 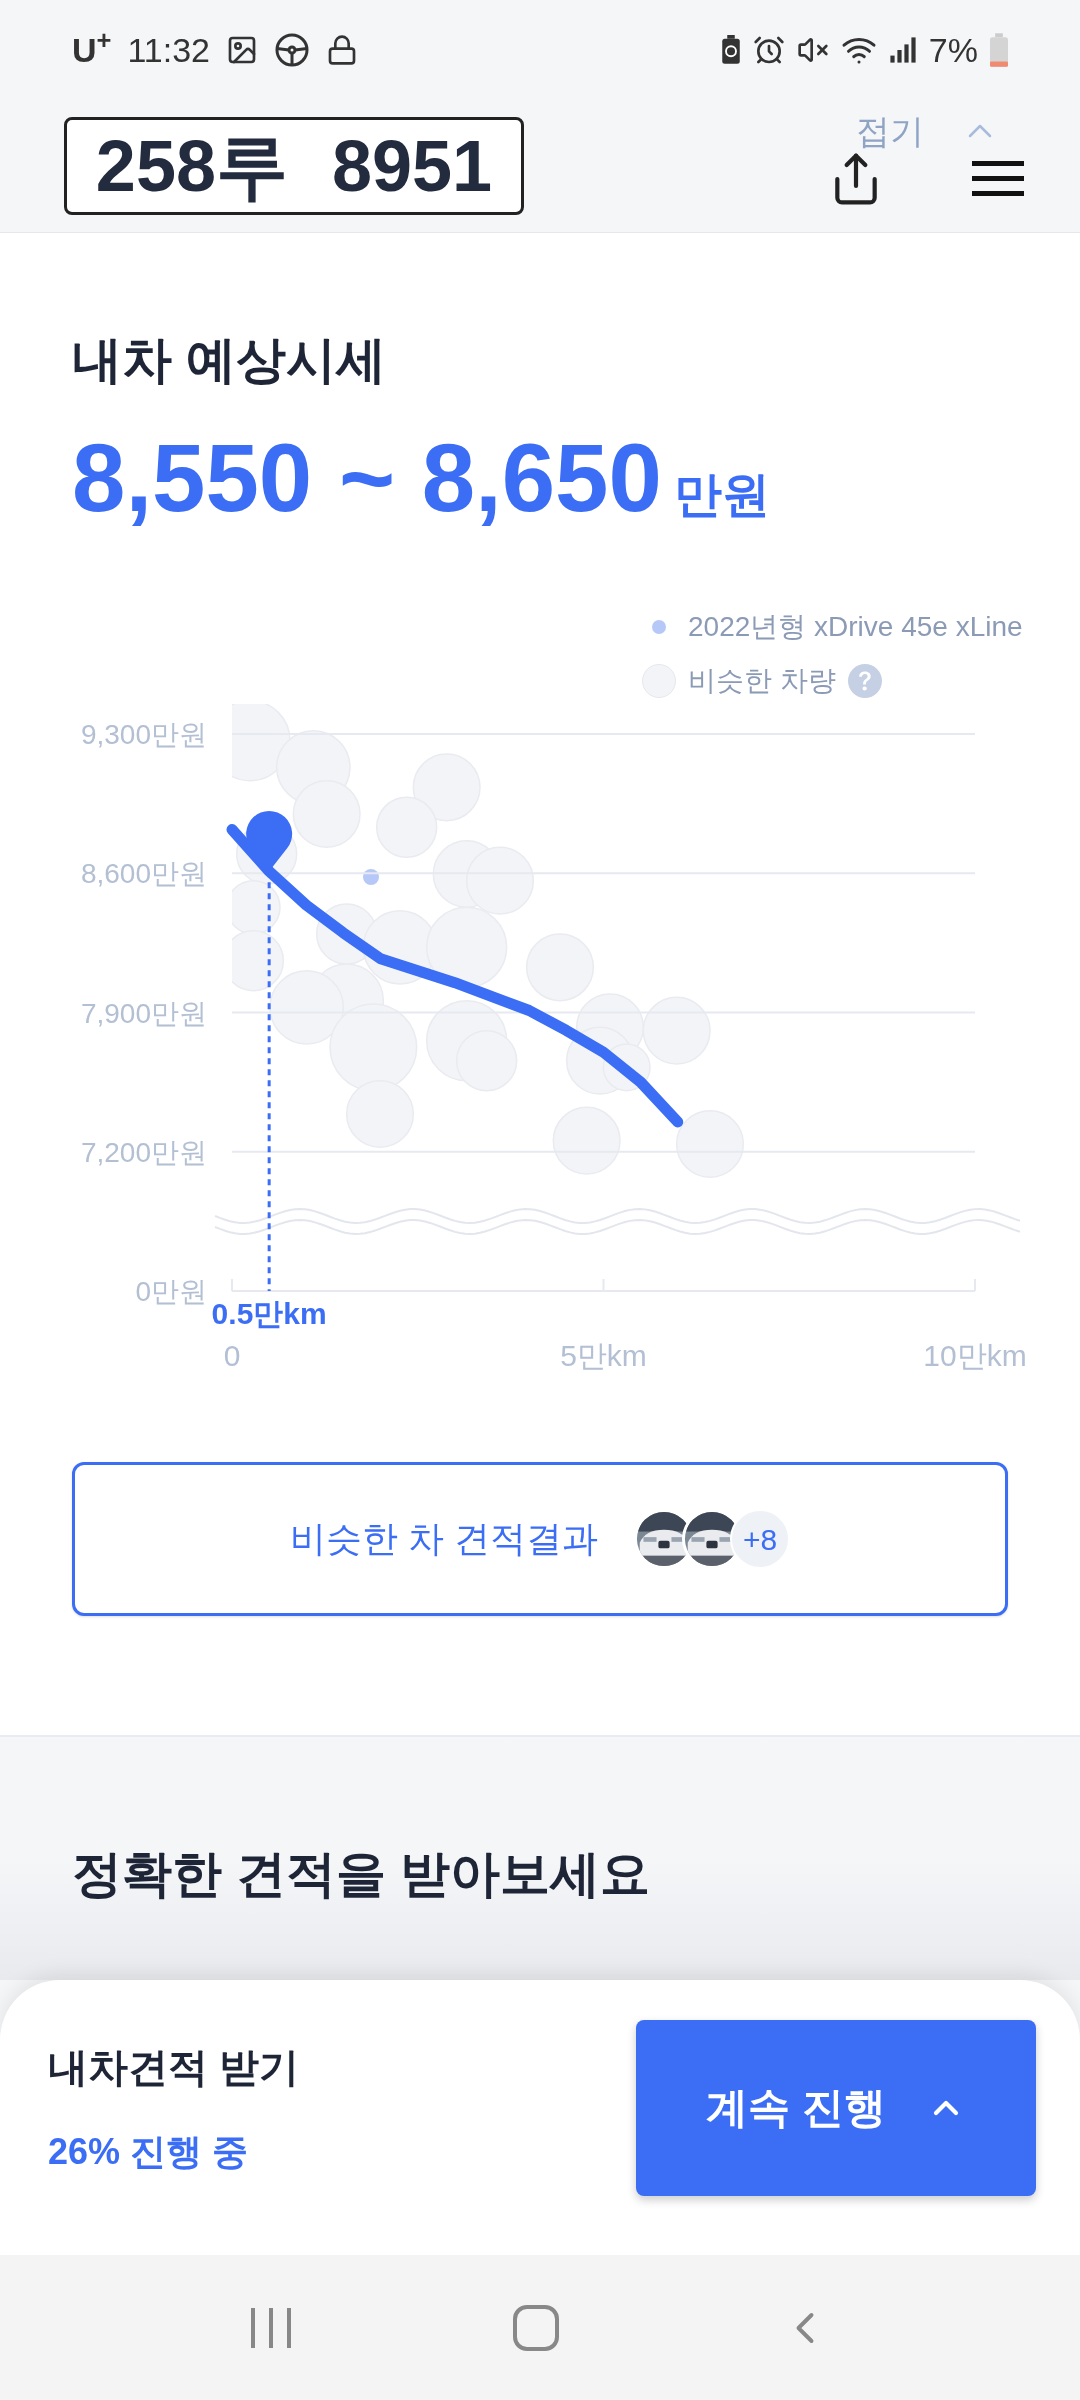 What do you see at coordinates (953, 50) in the screenshot?
I see `battery-percent: 7%` at bounding box center [953, 50].